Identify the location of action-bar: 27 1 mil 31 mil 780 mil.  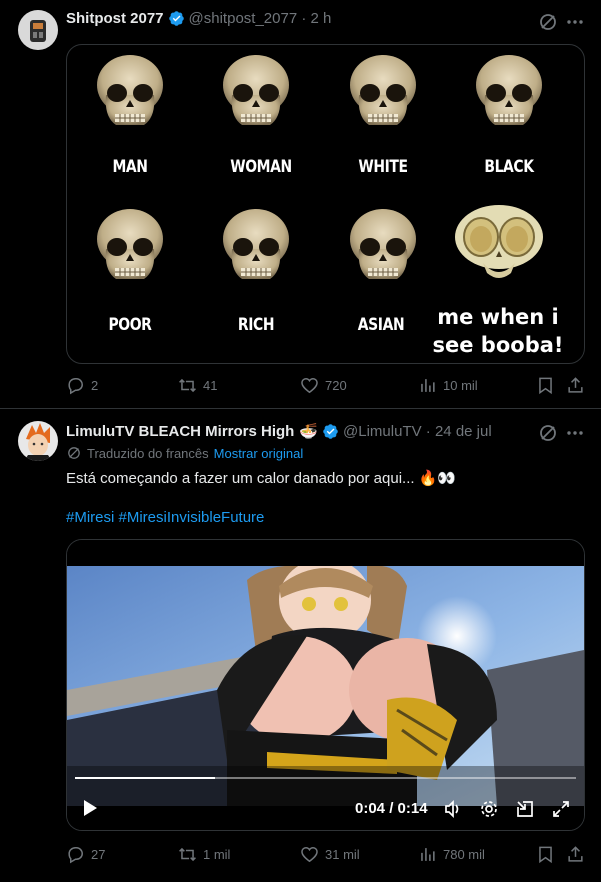
(325, 855).